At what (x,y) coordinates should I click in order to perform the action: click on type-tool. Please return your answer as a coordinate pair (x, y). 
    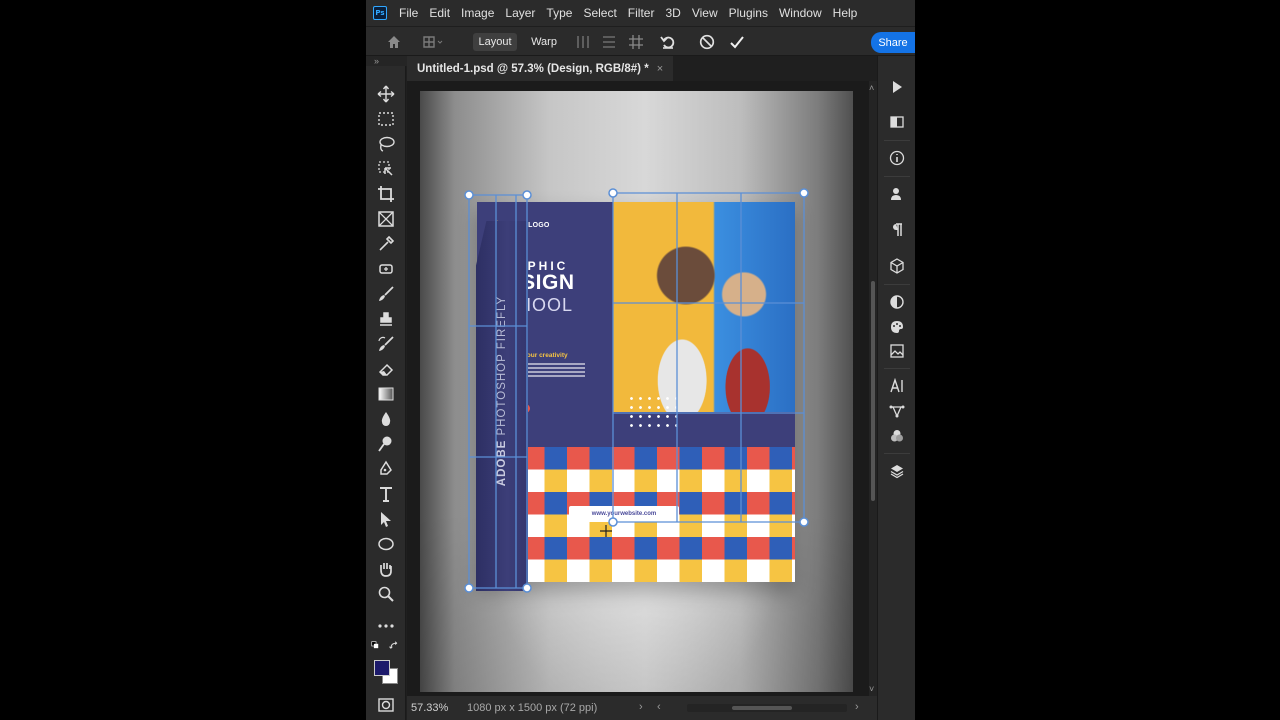
    Looking at the image, I should click on (386, 494).